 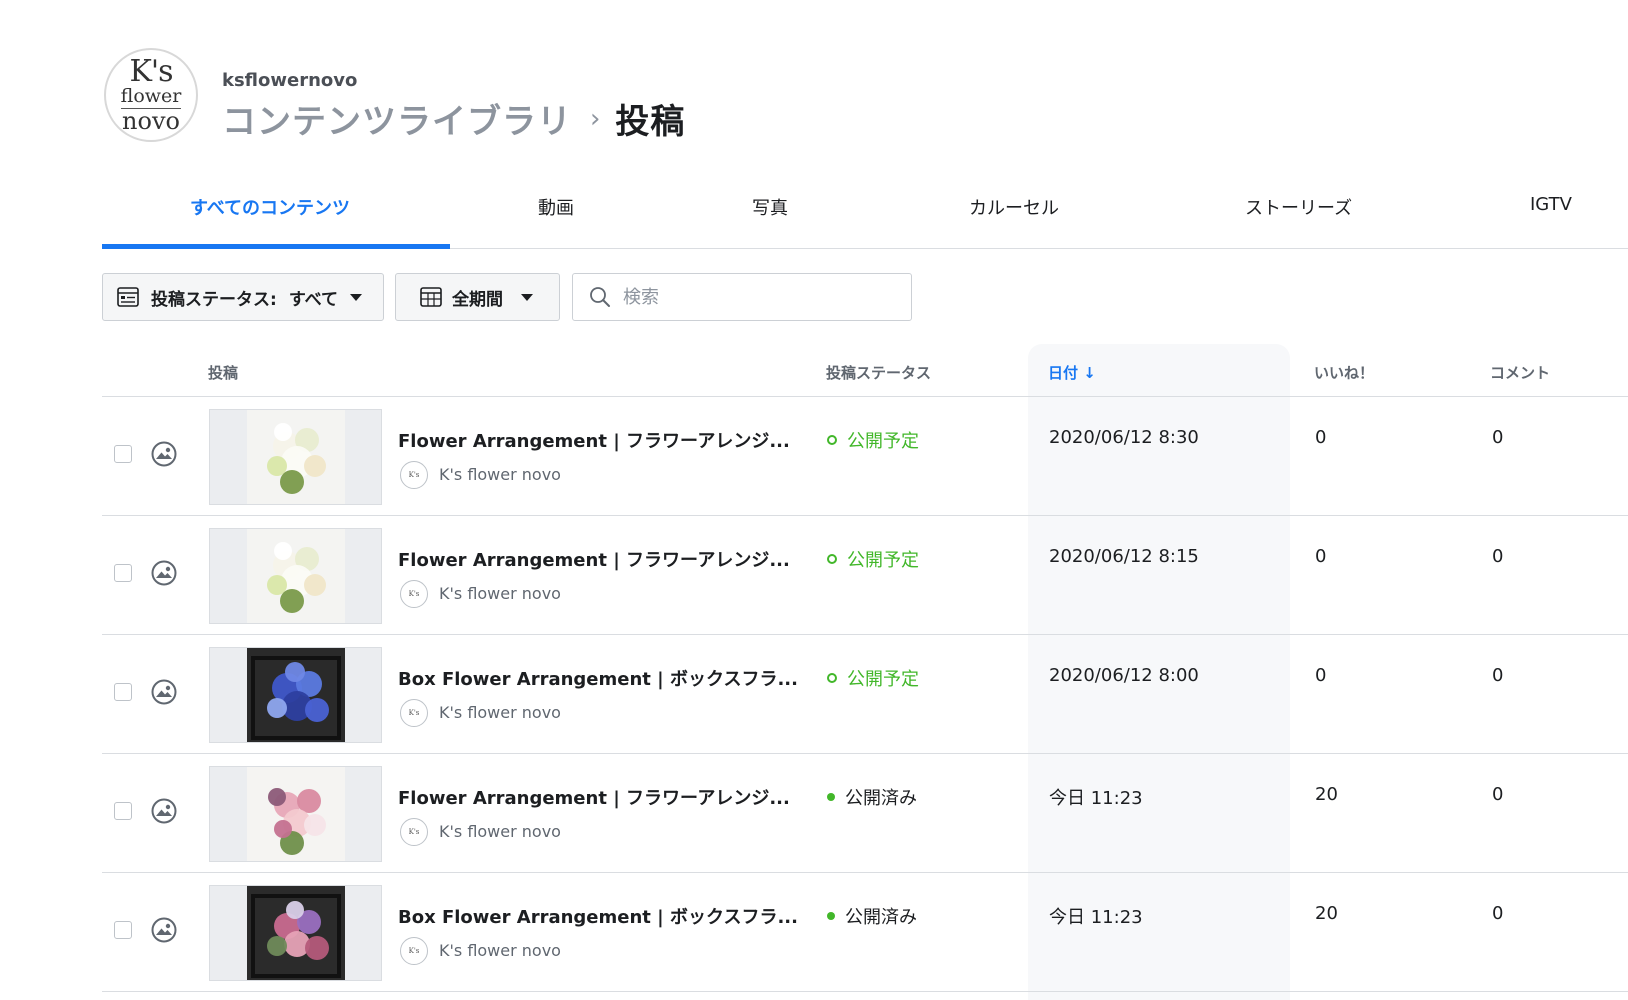 I want to click on breadcrumb: コンテンツライブラリ › 投稿, so click(x=453, y=118).